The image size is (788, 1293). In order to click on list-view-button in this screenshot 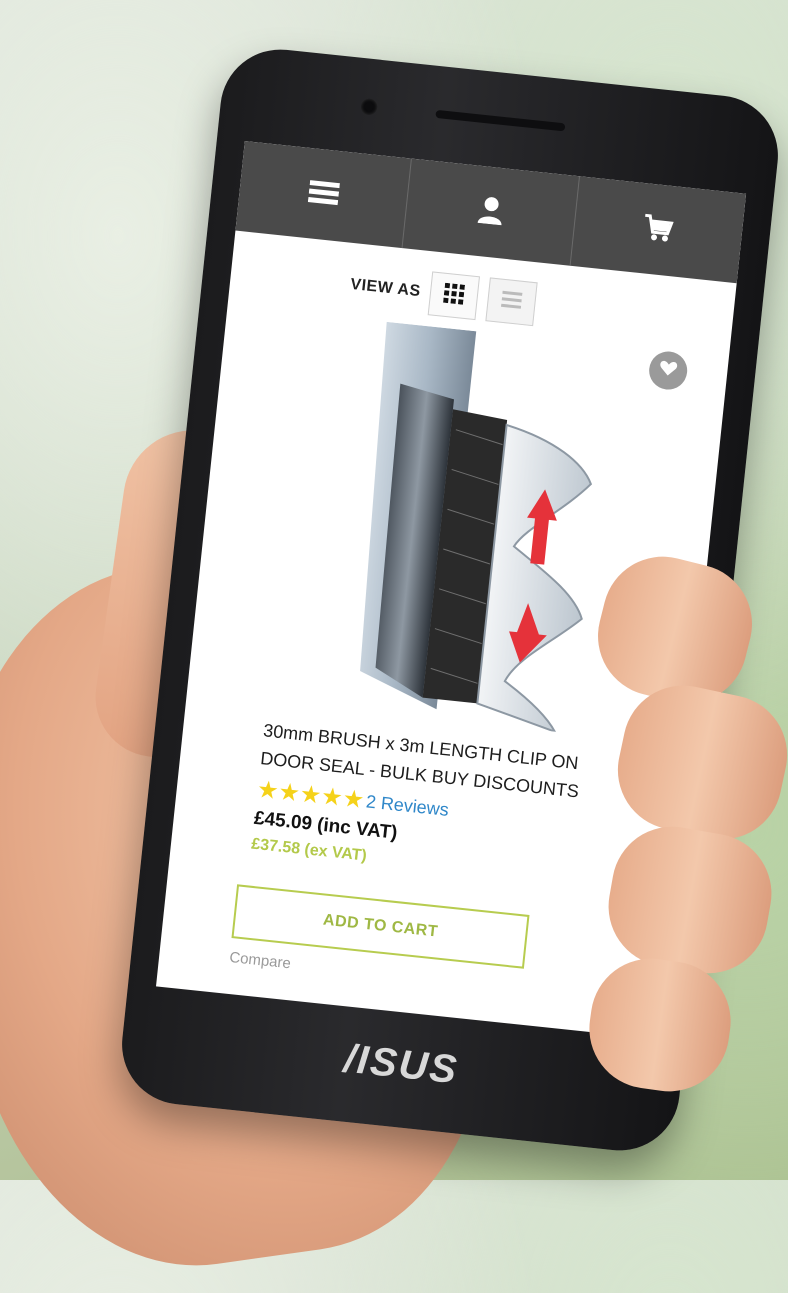, I will do `click(512, 302)`.